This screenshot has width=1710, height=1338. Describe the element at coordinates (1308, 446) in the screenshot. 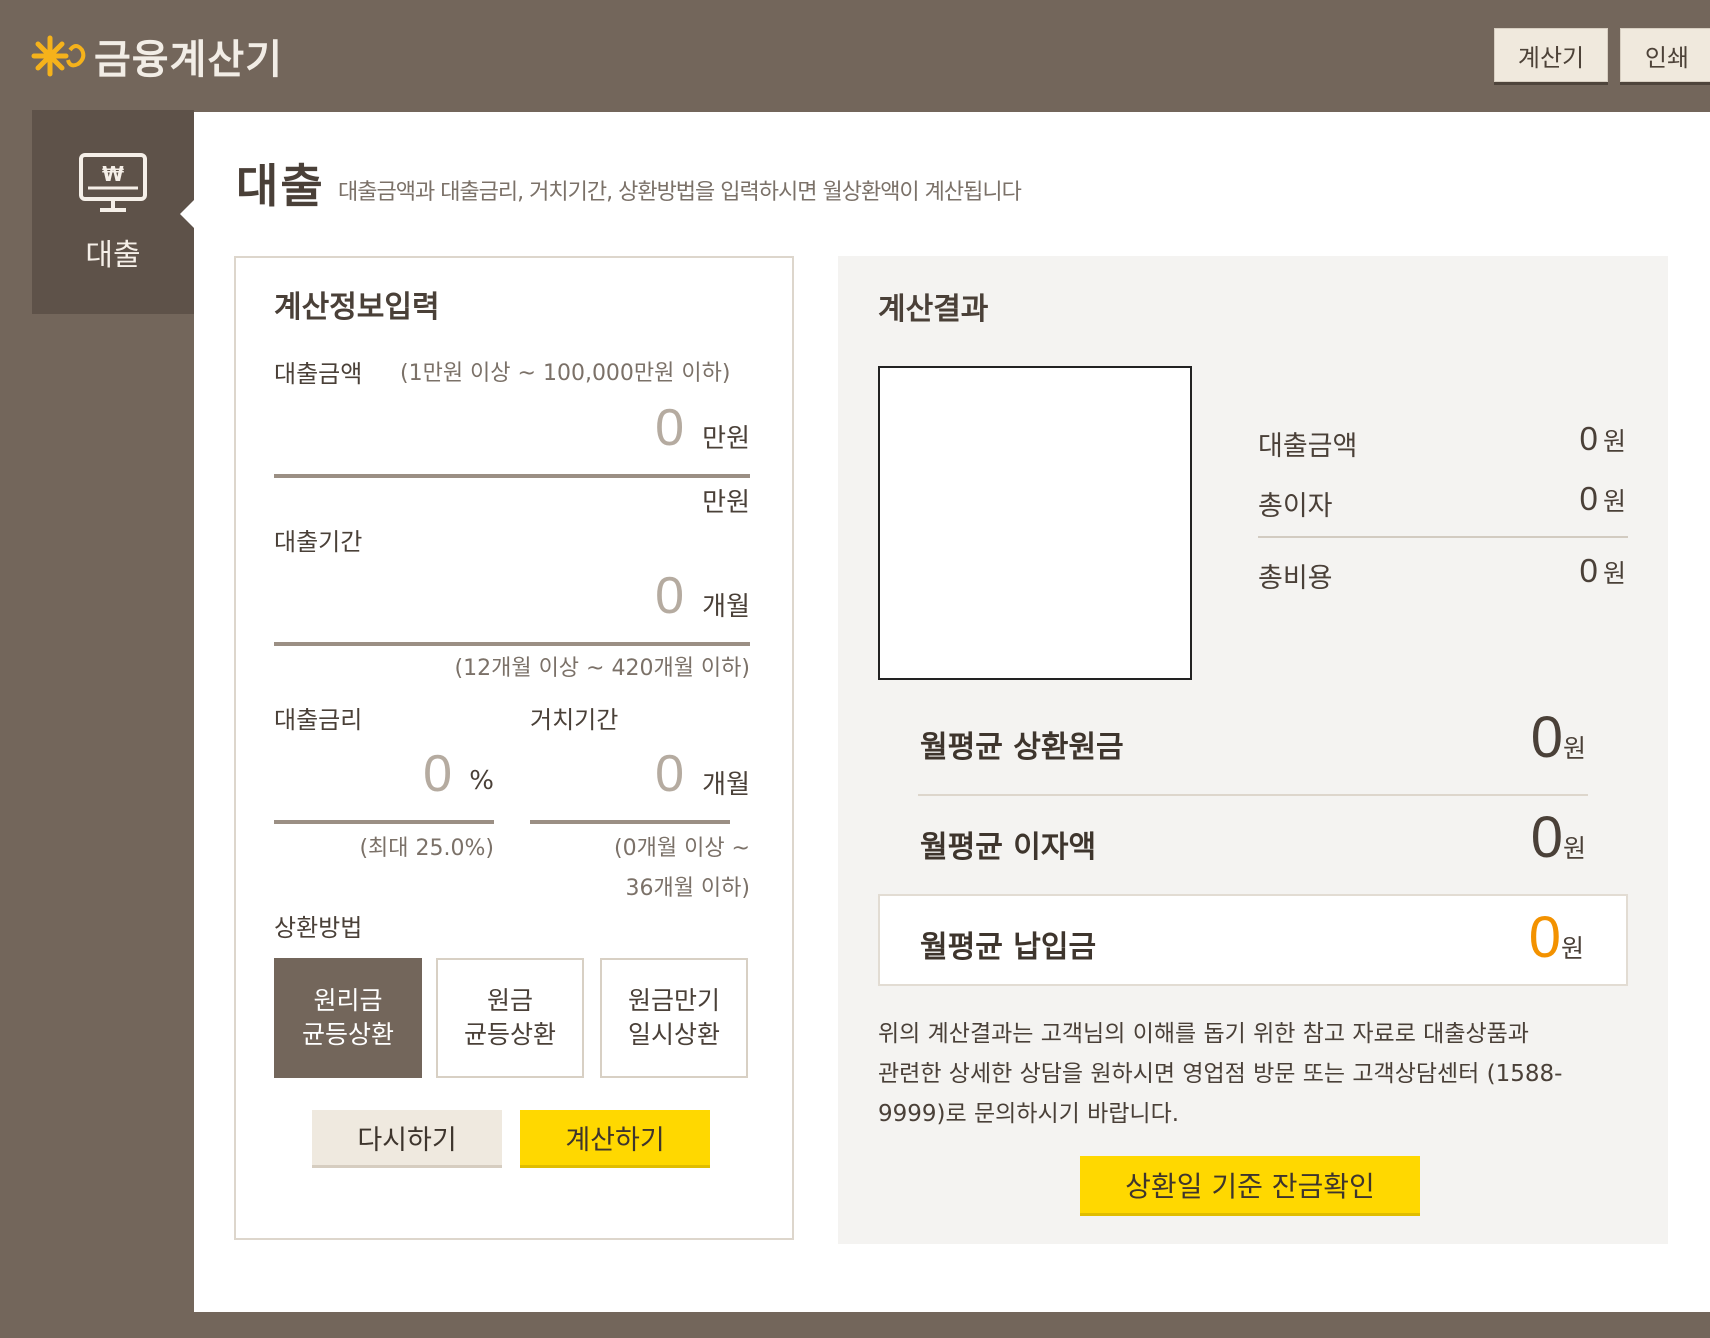

I see `summary-label-loan-amount: 대출금액` at that location.